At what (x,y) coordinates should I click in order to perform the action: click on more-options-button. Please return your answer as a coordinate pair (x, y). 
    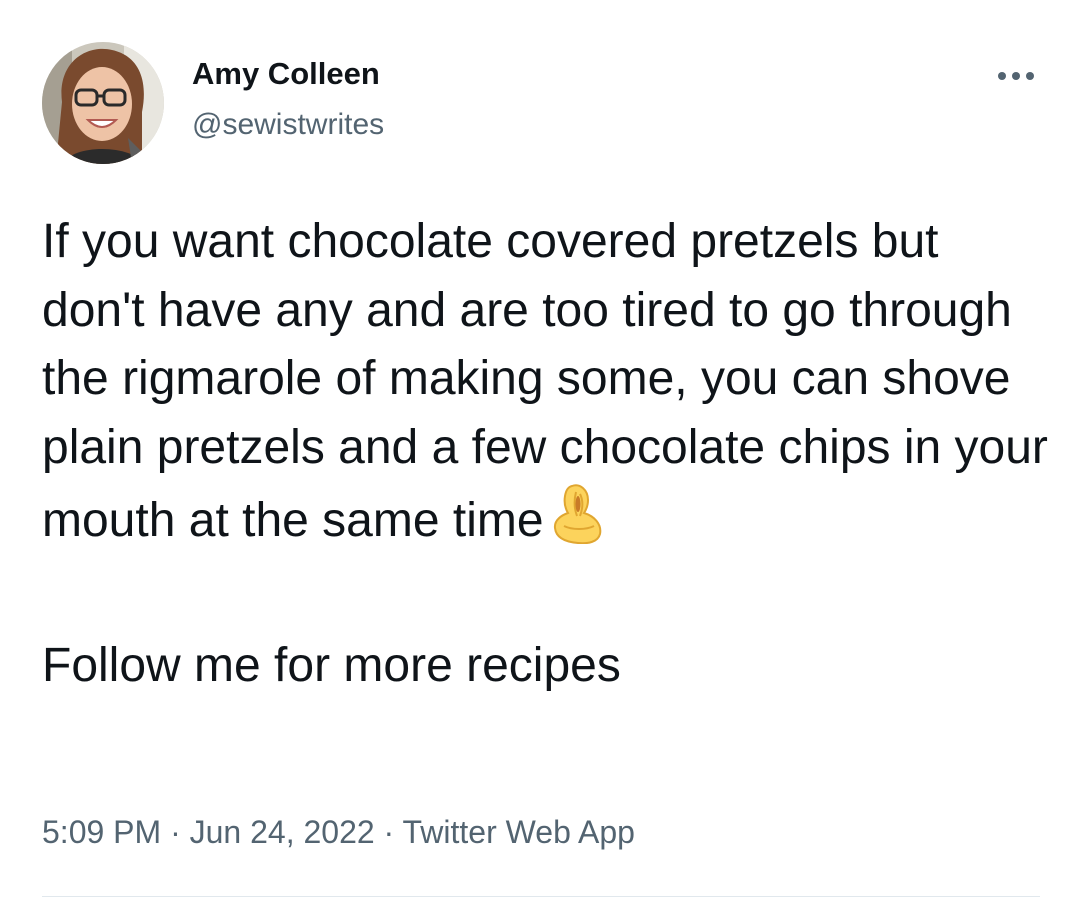
    Looking at the image, I should click on (1016, 76).